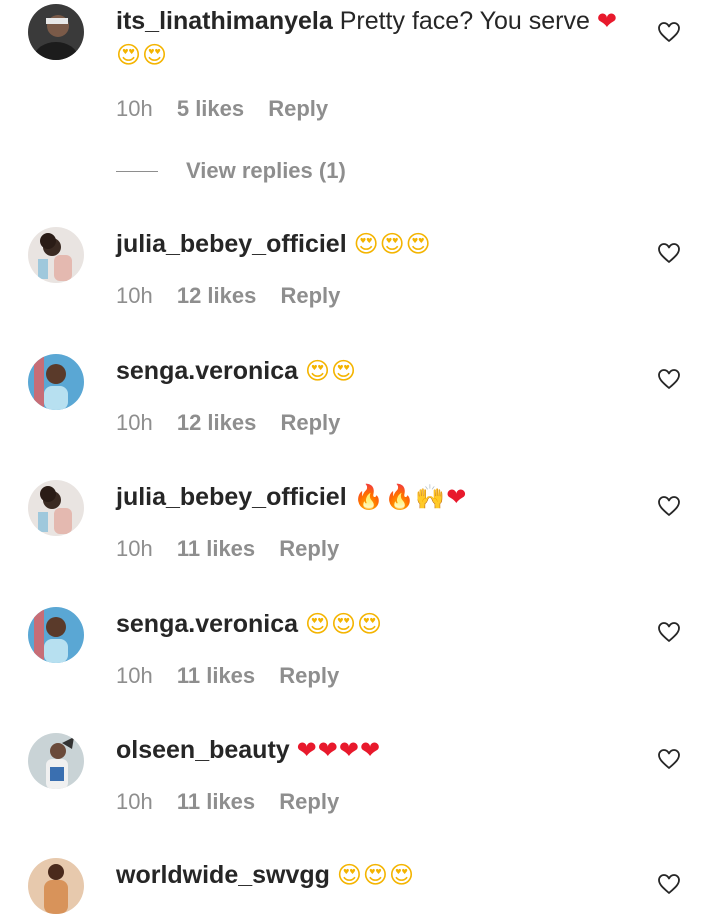 The height and width of the screenshot is (914, 720). I want to click on comment-body: senga.veronica 😍😍😍, so click(376, 624).